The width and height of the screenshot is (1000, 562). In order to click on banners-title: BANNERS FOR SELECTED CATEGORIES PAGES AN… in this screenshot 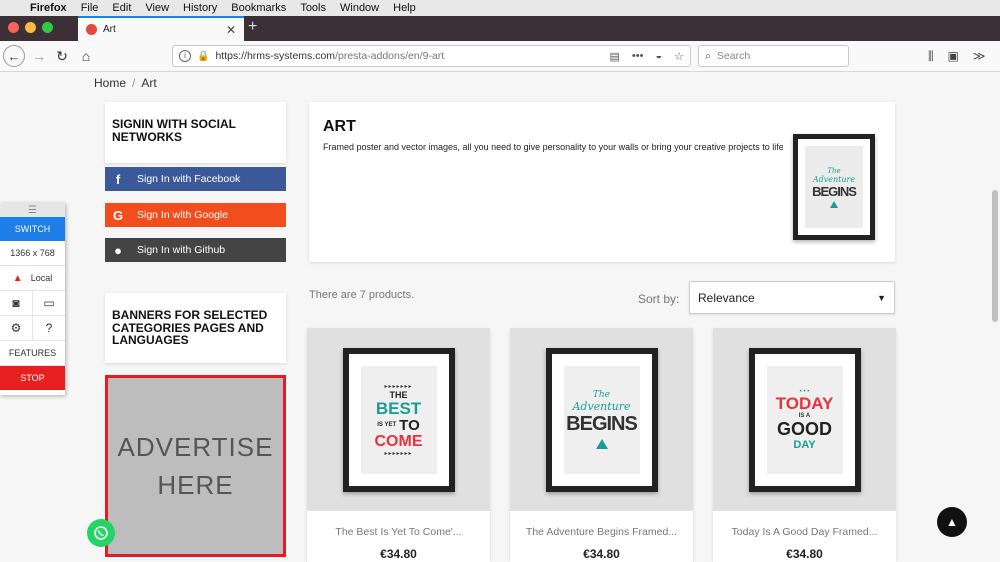, I will do `click(190, 327)`.